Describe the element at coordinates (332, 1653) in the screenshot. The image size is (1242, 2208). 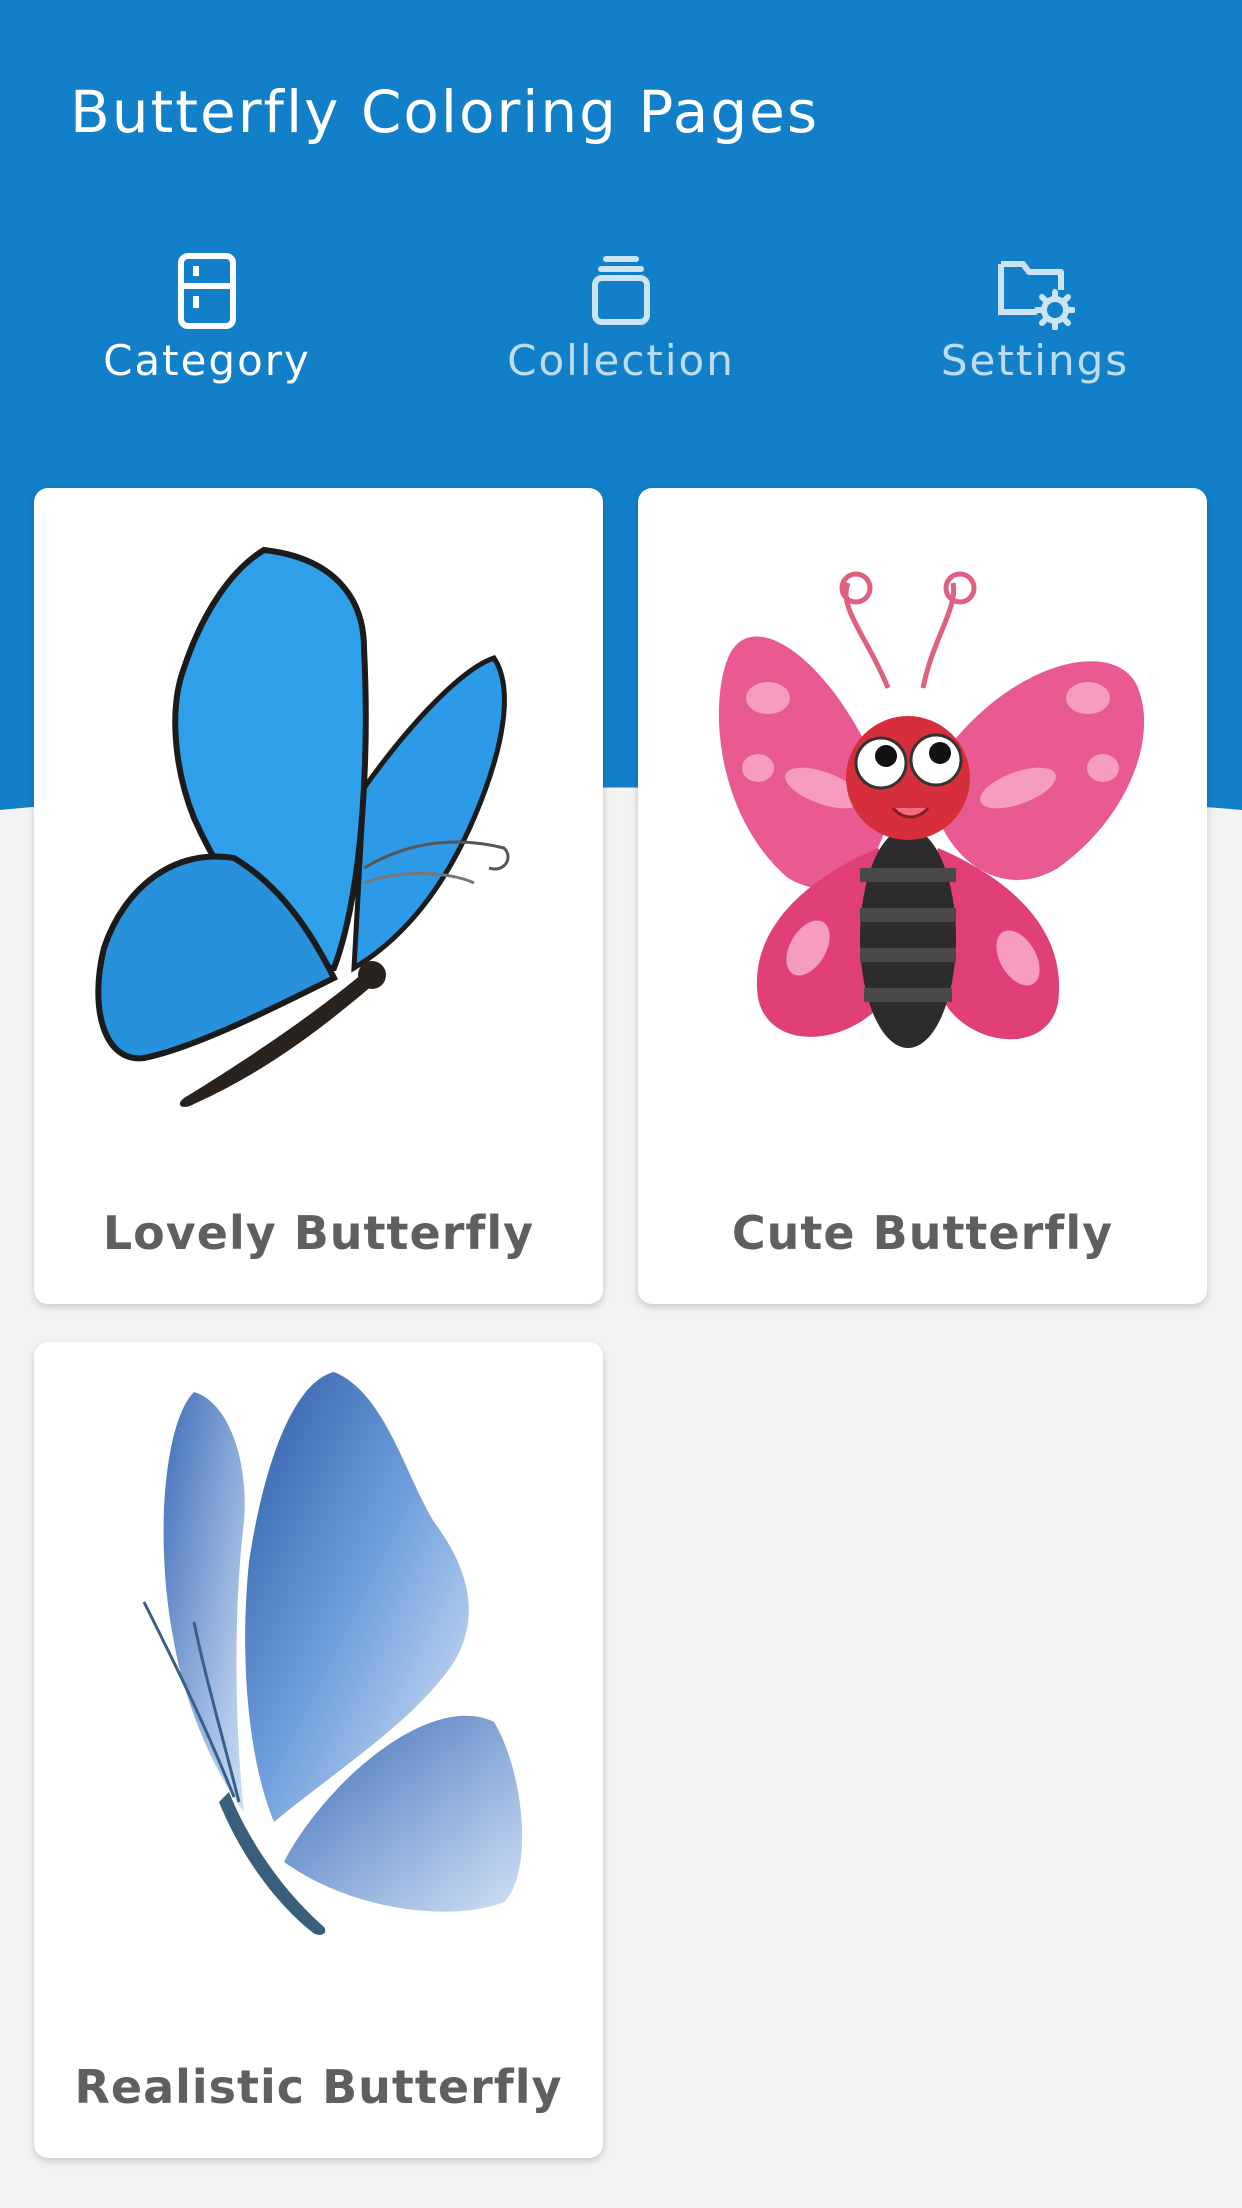
I see `watercolor-butterfly-image` at that location.